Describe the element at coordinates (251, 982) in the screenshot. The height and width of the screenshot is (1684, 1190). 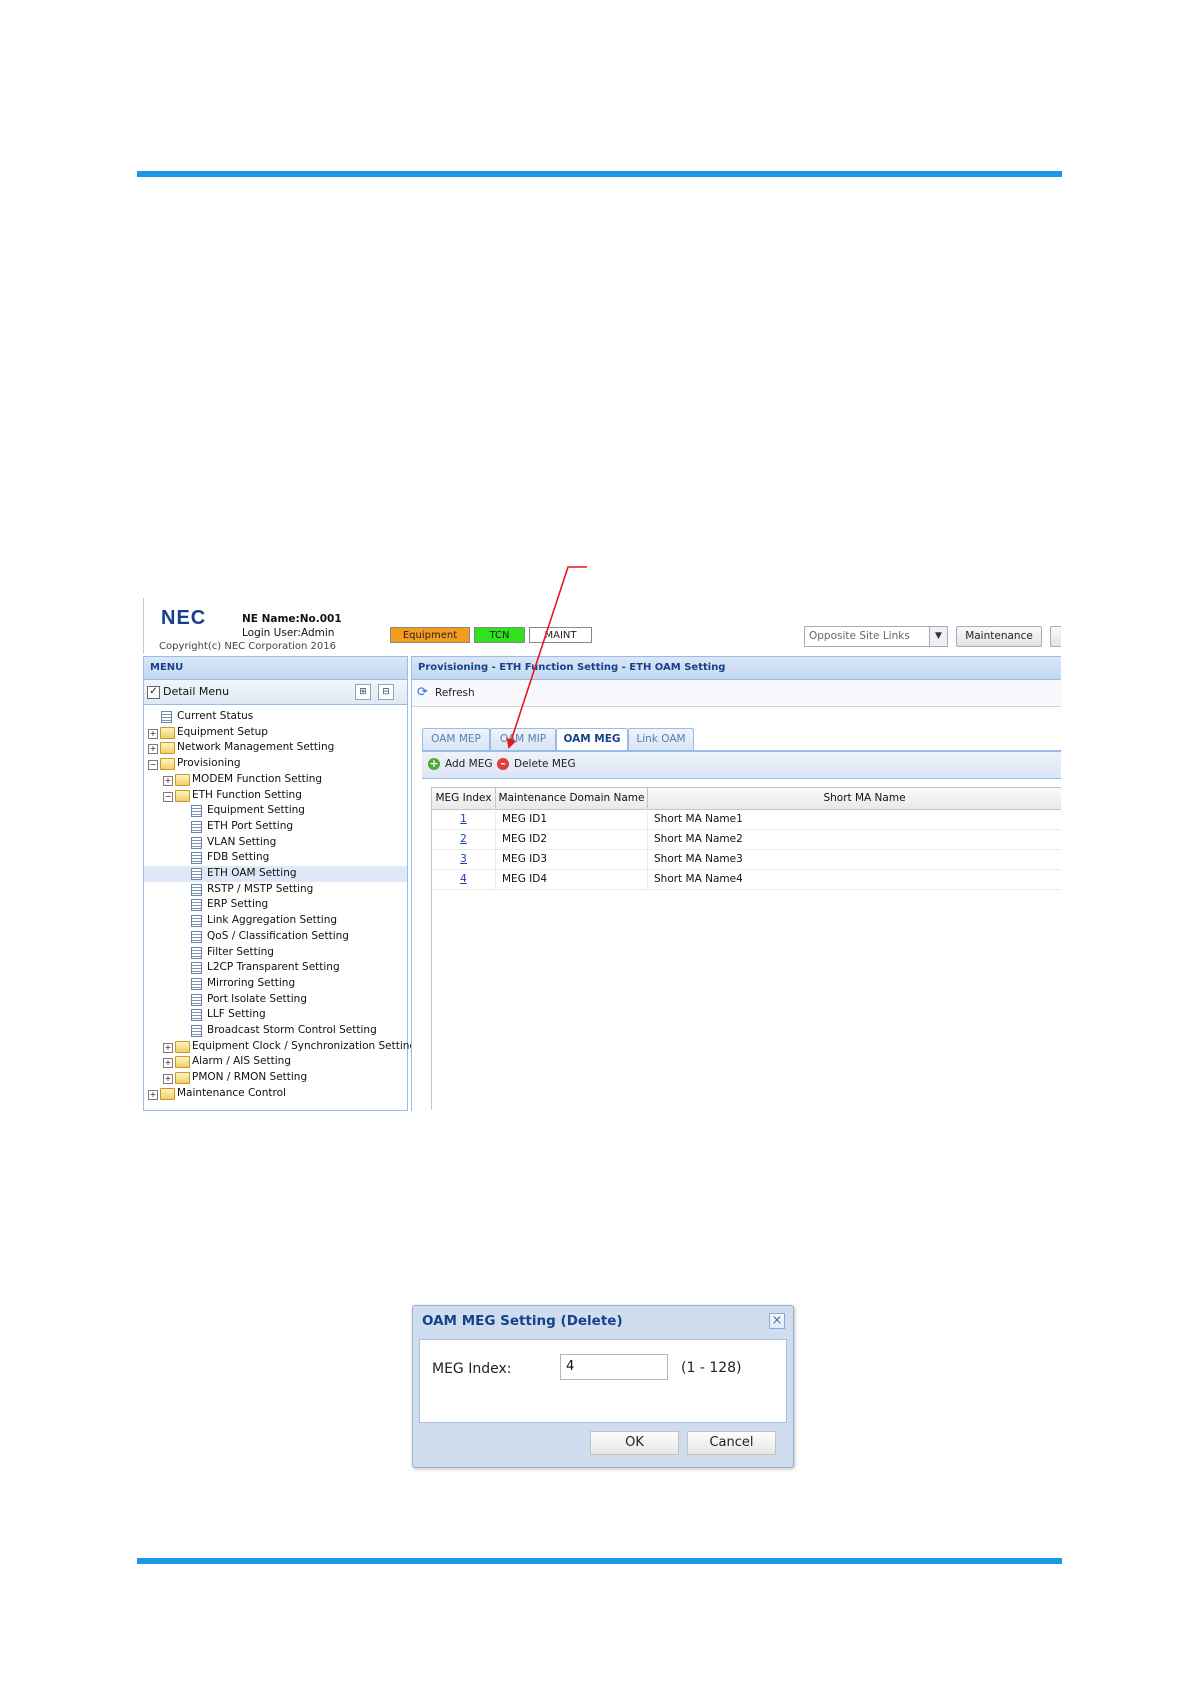
I see `menu-item-label: Mirroring Setting` at that location.